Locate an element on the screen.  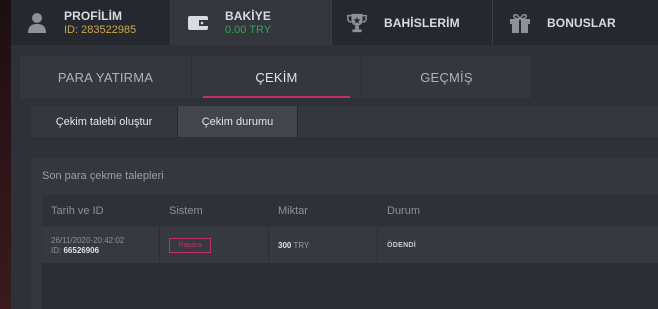
nav-balance: BAKİYE 0.00 TRY is located at coordinates (251, 22).